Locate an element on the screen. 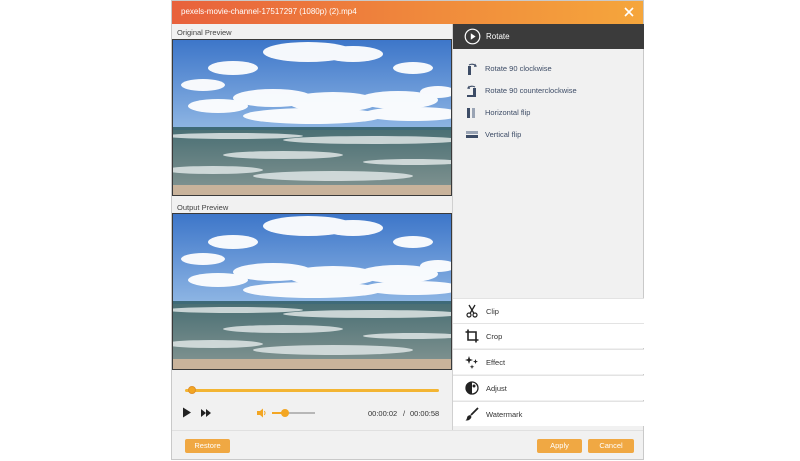 The width and height of the screenshot is (800, 461). apply-button: Apply is located at coordinates (559, 446).